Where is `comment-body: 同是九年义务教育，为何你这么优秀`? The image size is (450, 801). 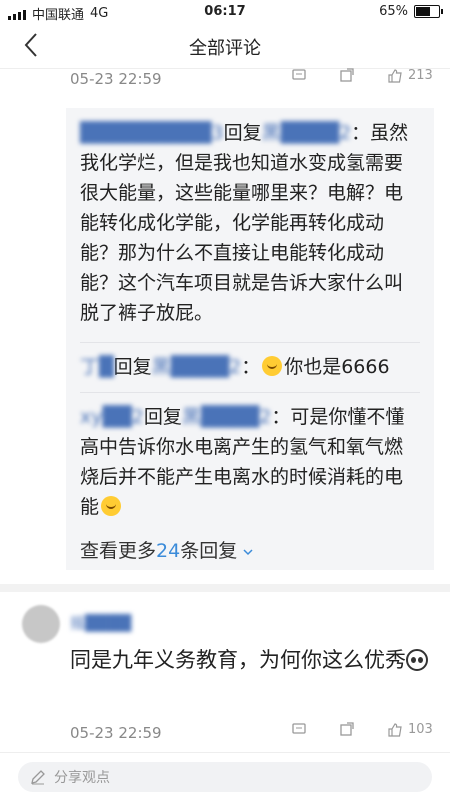 comment-body: 同是九年义务教育，为何你这么优秀 is located at coordinates (238, 660).